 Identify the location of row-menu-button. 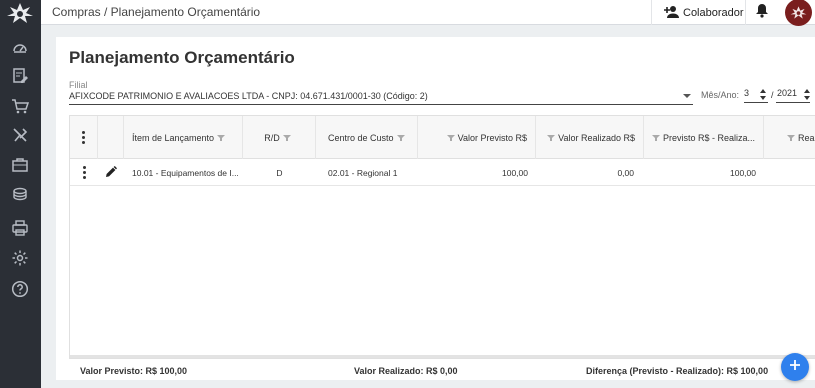
(84, 172).